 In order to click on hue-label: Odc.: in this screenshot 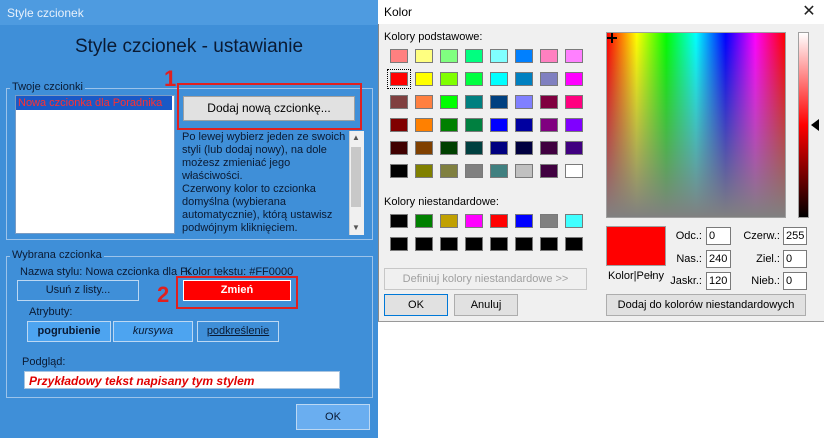, I will do `click(688, 236)`.